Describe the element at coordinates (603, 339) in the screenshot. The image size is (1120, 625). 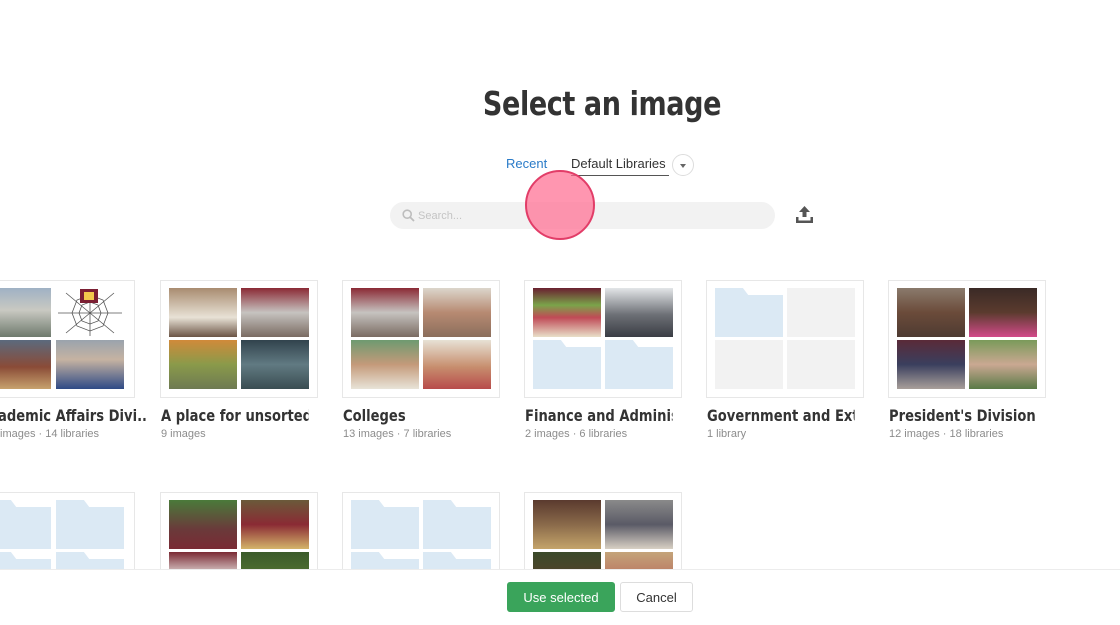
I see `library-card-finance` at that location.